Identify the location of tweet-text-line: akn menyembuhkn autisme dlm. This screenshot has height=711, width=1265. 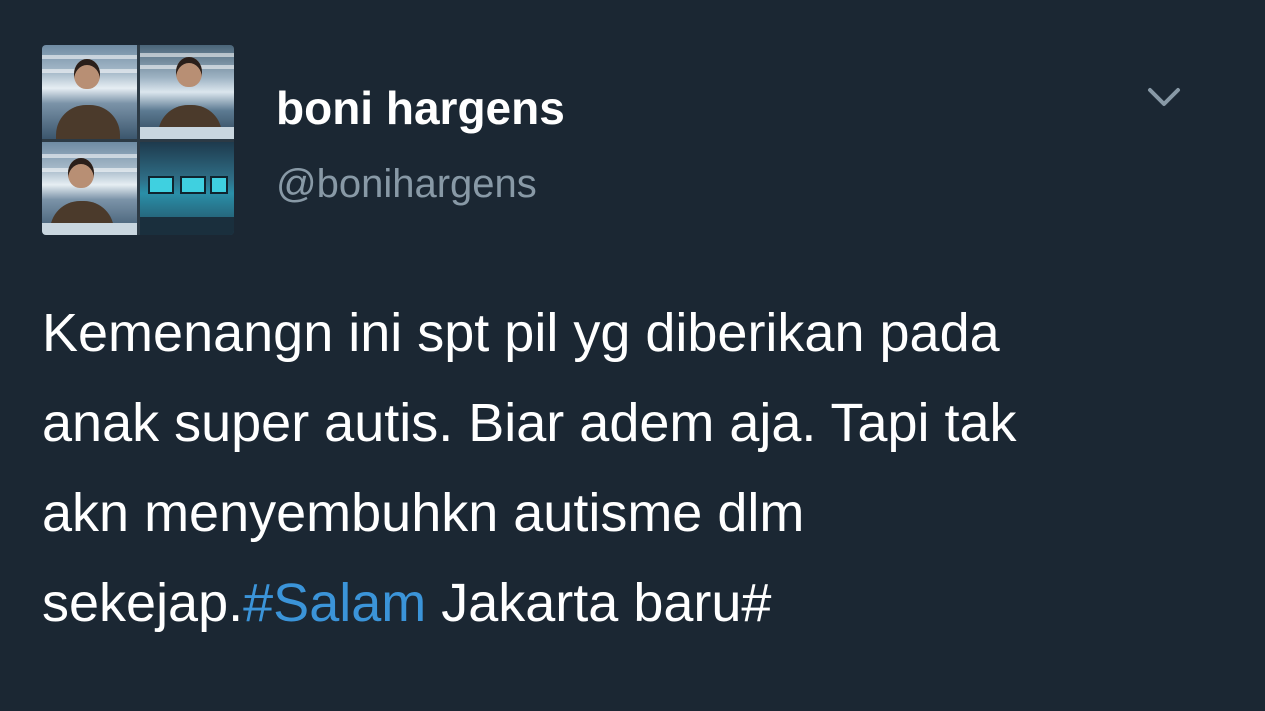
(423, 513).